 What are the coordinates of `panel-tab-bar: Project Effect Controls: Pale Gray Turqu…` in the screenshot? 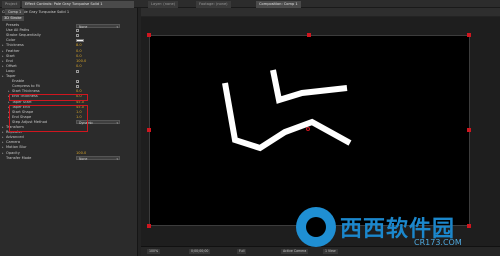 It's located at (250, 4).